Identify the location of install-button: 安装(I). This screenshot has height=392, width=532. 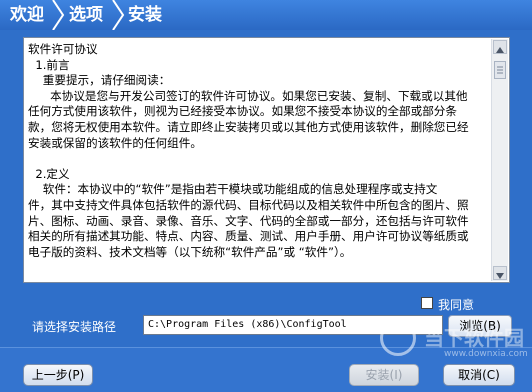
(384, 375).